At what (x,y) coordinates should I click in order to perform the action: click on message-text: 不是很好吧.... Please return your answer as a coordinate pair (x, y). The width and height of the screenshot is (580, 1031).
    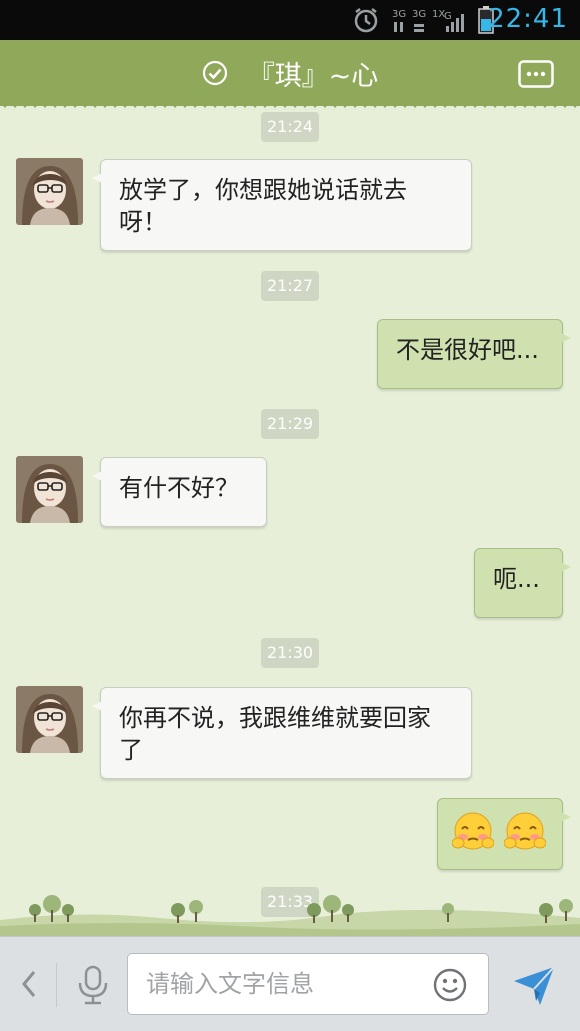
    Looking at the image, I should click on (467, 350).